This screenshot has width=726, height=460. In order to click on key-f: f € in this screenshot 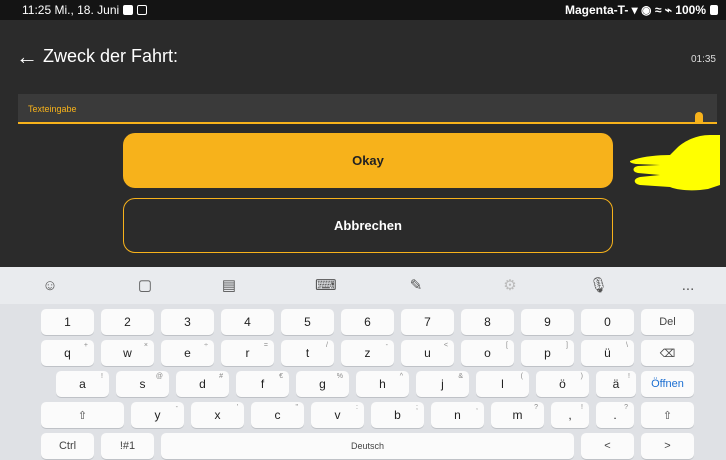, I will do `click(262, 384)`.